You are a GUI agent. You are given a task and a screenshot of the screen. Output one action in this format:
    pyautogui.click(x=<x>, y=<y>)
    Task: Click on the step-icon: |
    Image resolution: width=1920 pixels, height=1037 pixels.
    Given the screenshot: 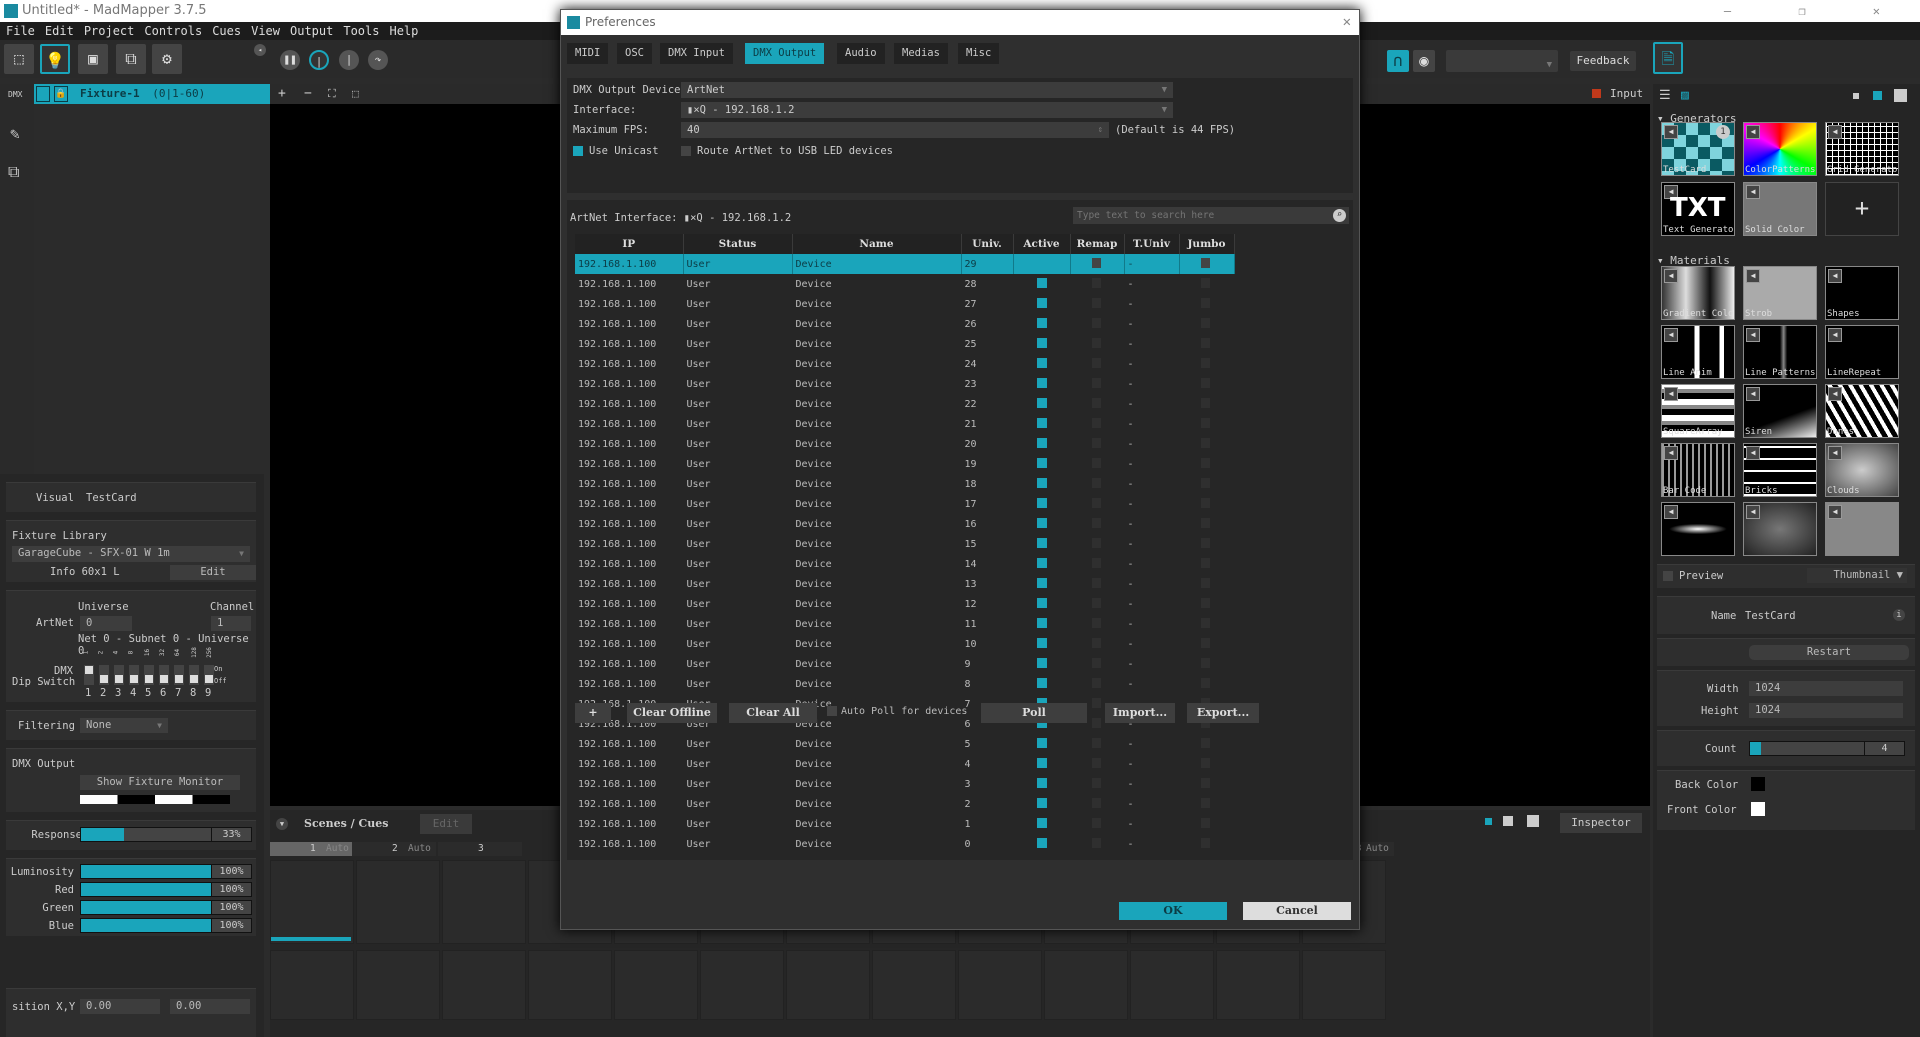 What is the action you would take?
    pyautogui.click(x=349, y=60)
    